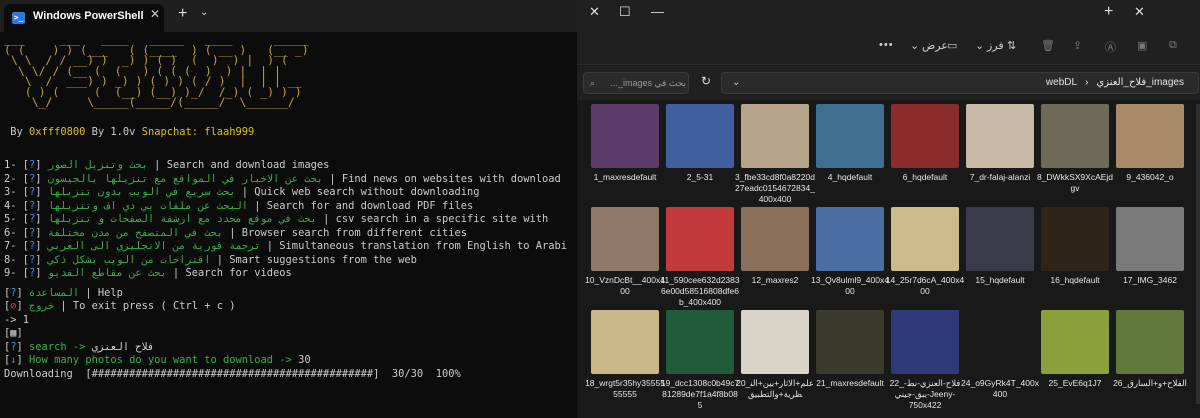 The width and height of the screenshot is (1200, 418). I want to click on file-item: 6_hqdefault, so click(925, 143).